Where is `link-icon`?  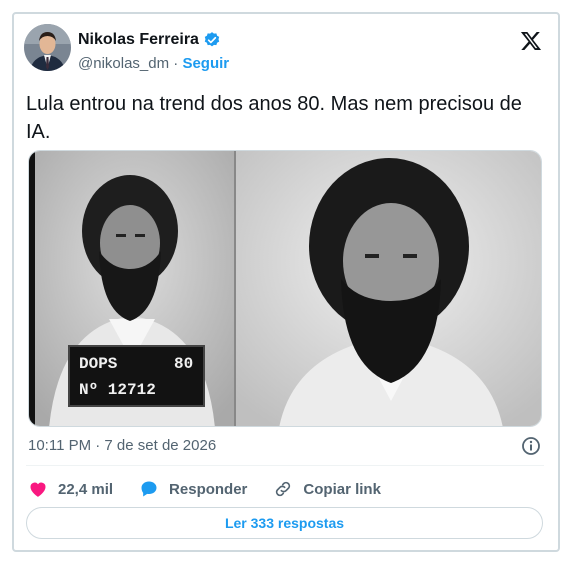 link-icon is located at coordinates (283, 489).